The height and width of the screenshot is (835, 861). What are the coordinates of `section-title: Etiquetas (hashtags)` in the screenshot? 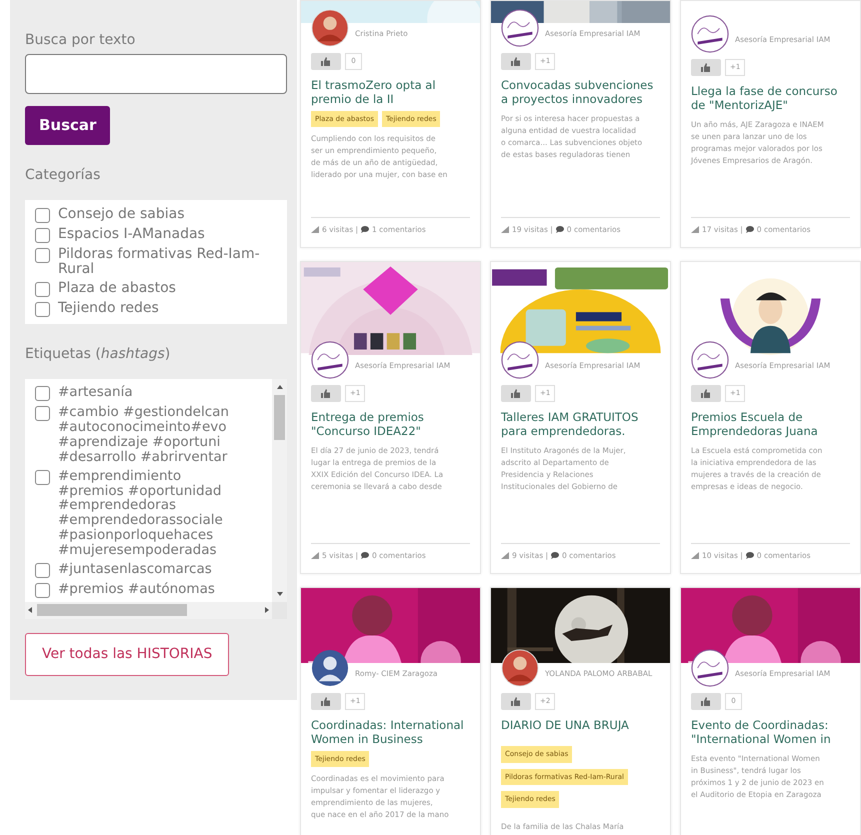 It's located at (98, 354).